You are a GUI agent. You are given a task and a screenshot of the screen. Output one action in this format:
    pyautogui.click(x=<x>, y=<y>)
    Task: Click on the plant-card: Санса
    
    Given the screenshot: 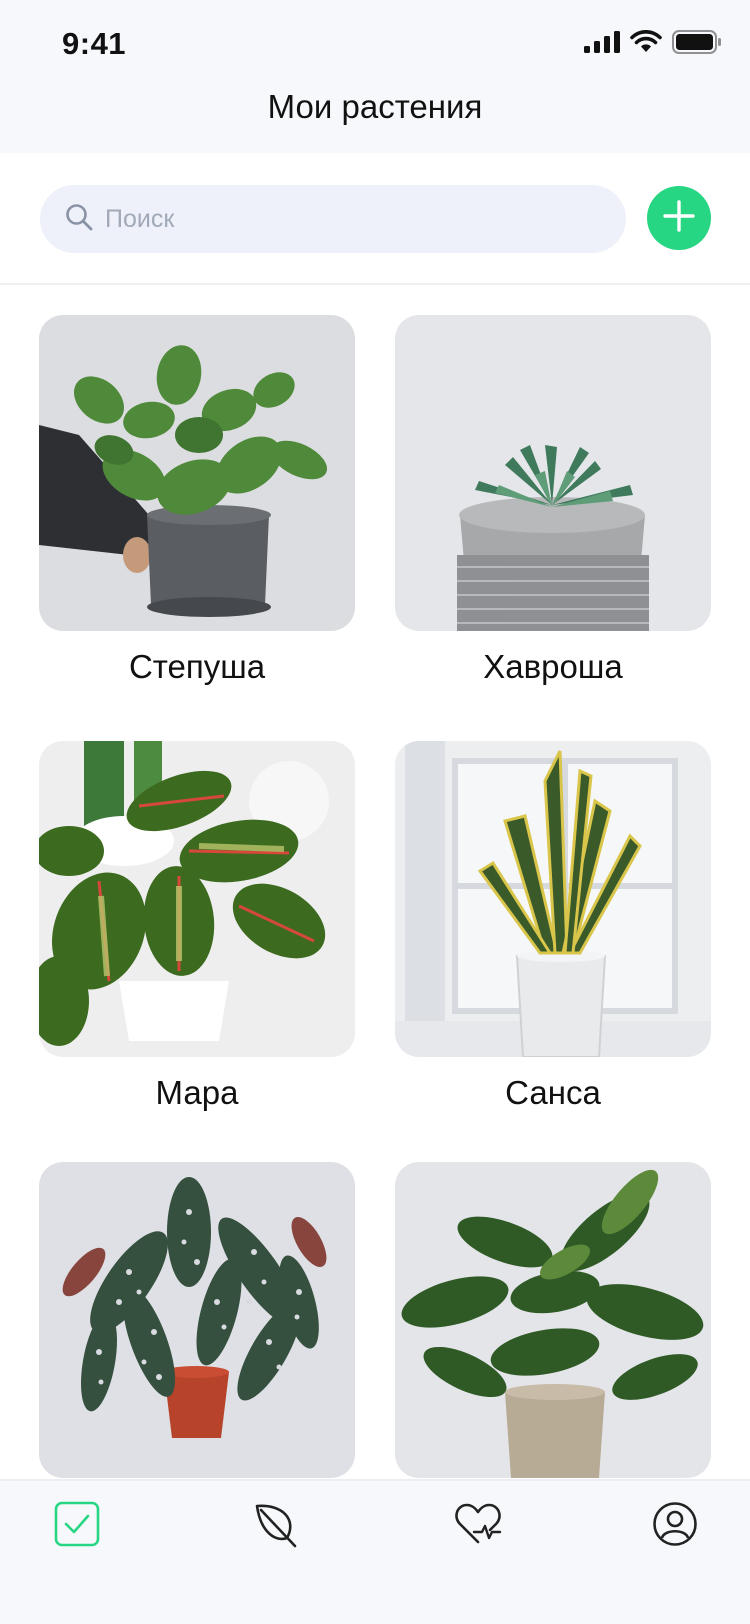 What is the action you would take?
    pyautogui.click(x=553, y=926)
    